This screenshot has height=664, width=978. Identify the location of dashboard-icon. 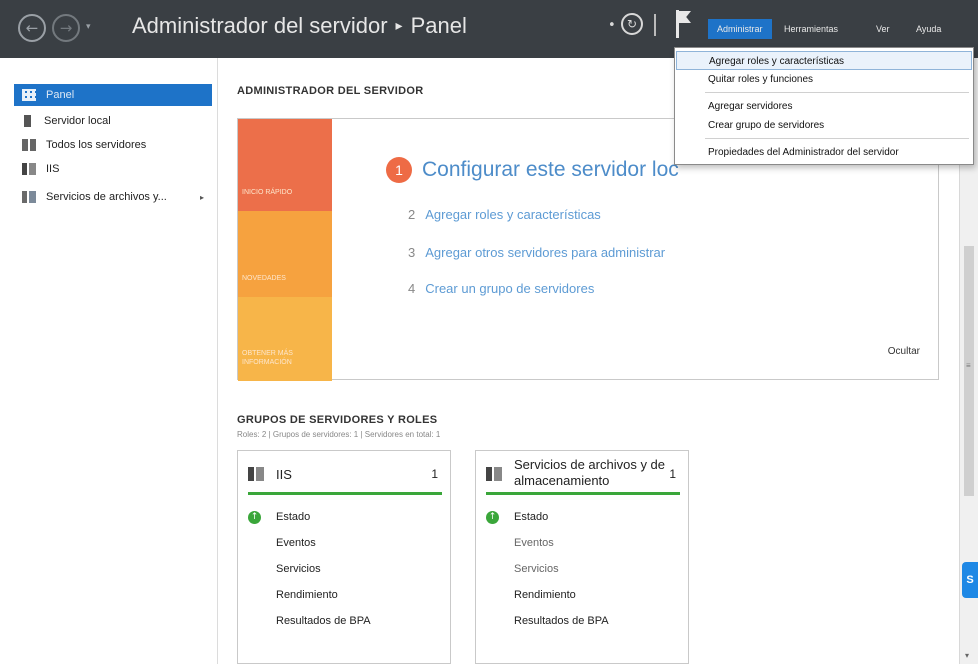
(29, 95).